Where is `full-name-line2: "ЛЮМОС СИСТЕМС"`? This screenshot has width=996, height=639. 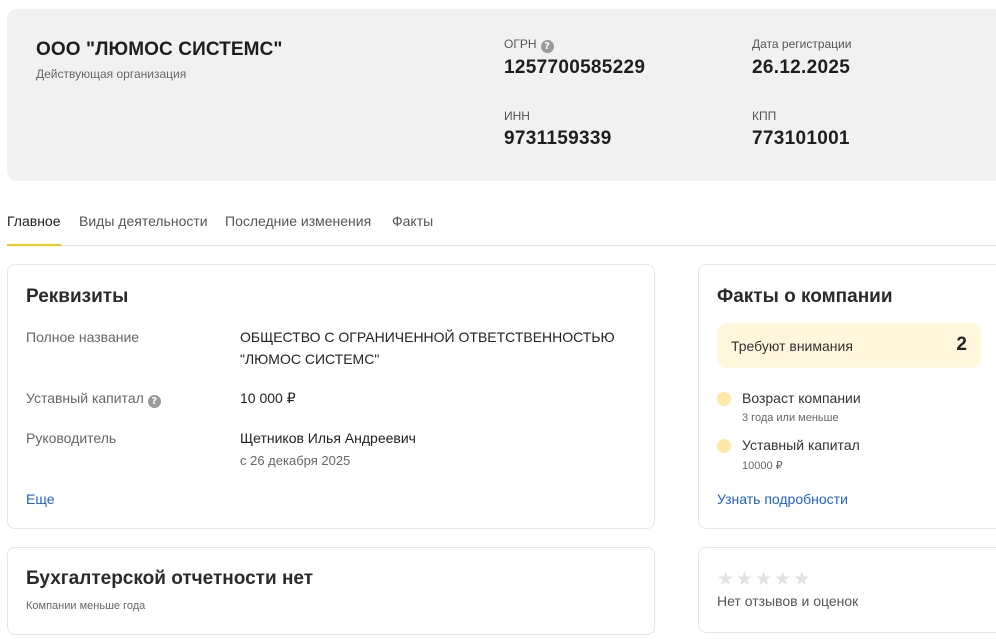 full-name-line2: "ЛЮМОС СИСТЕМС" is located at coordinates (310, 359).